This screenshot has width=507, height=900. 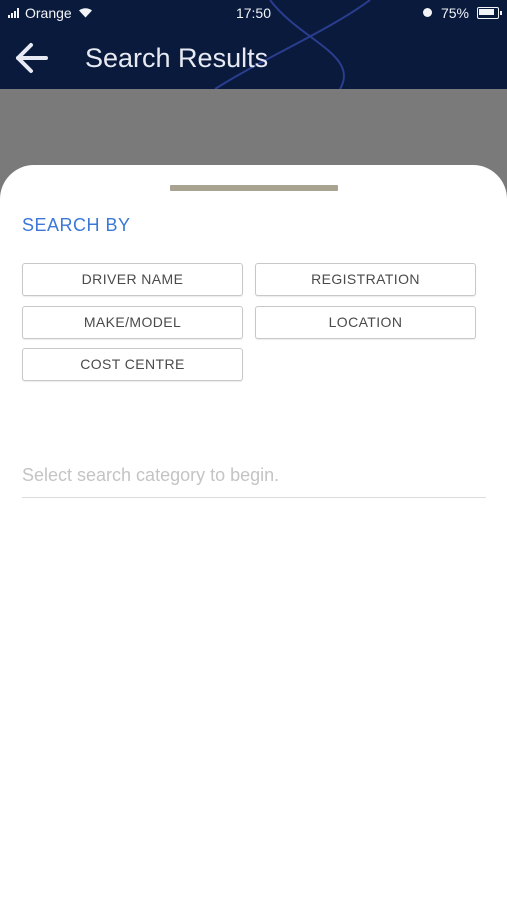 I want to click on app-header: Orange 17:50 75% Search Results, so click(x=253, y=44).